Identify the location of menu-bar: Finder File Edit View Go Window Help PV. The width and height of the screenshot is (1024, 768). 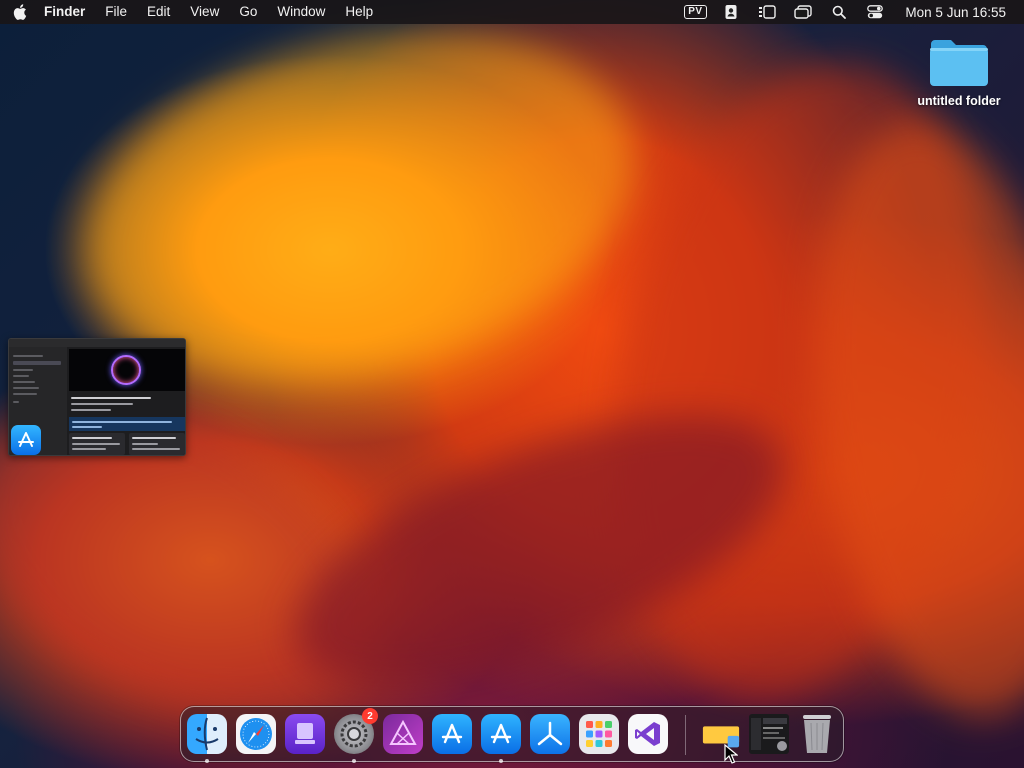
(512, 12).